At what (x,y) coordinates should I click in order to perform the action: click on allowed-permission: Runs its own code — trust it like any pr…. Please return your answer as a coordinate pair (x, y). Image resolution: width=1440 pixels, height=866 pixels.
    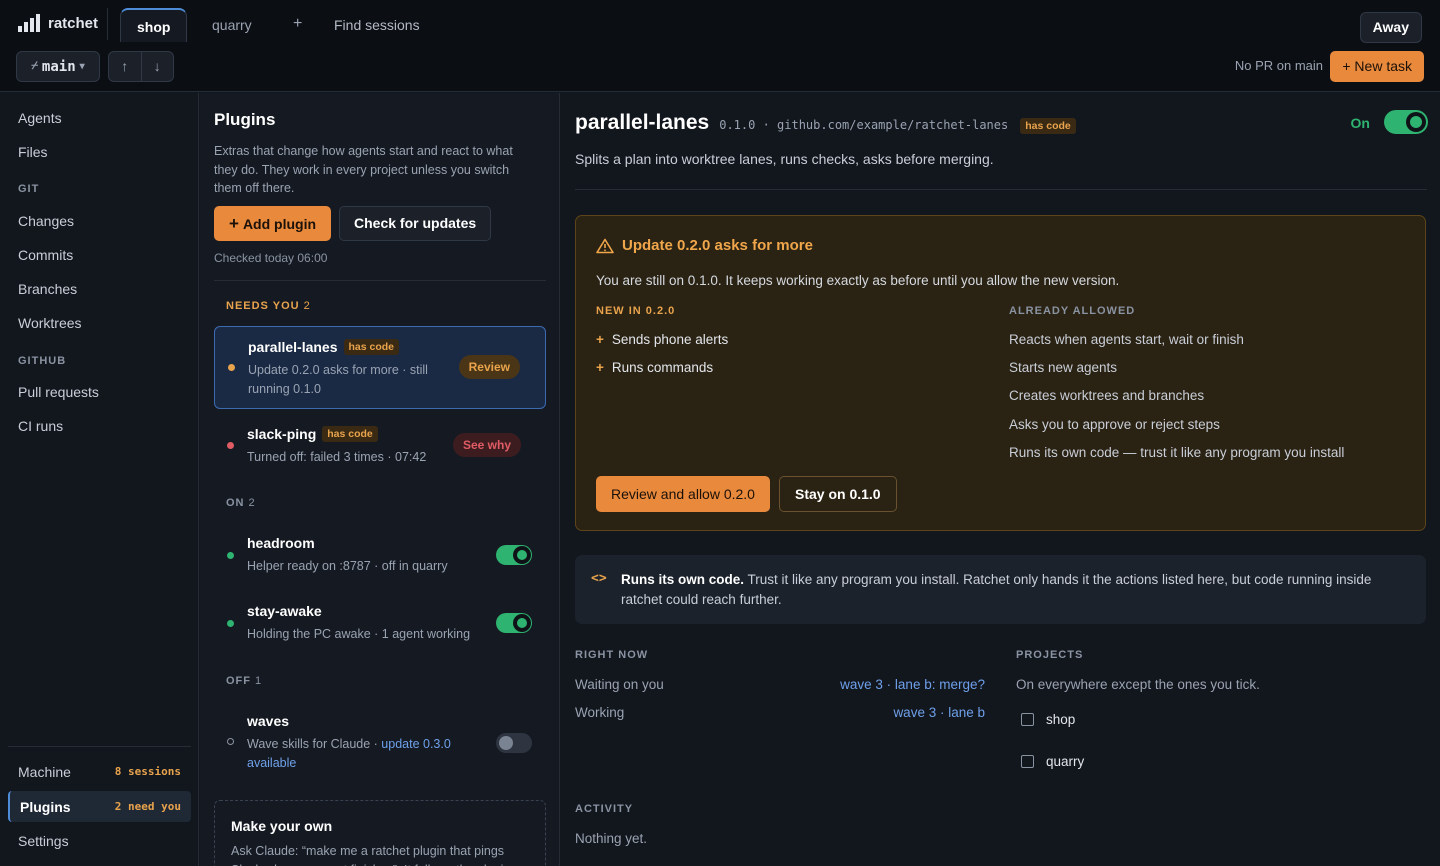
    Looking at the image, I should click on (1177, 452).